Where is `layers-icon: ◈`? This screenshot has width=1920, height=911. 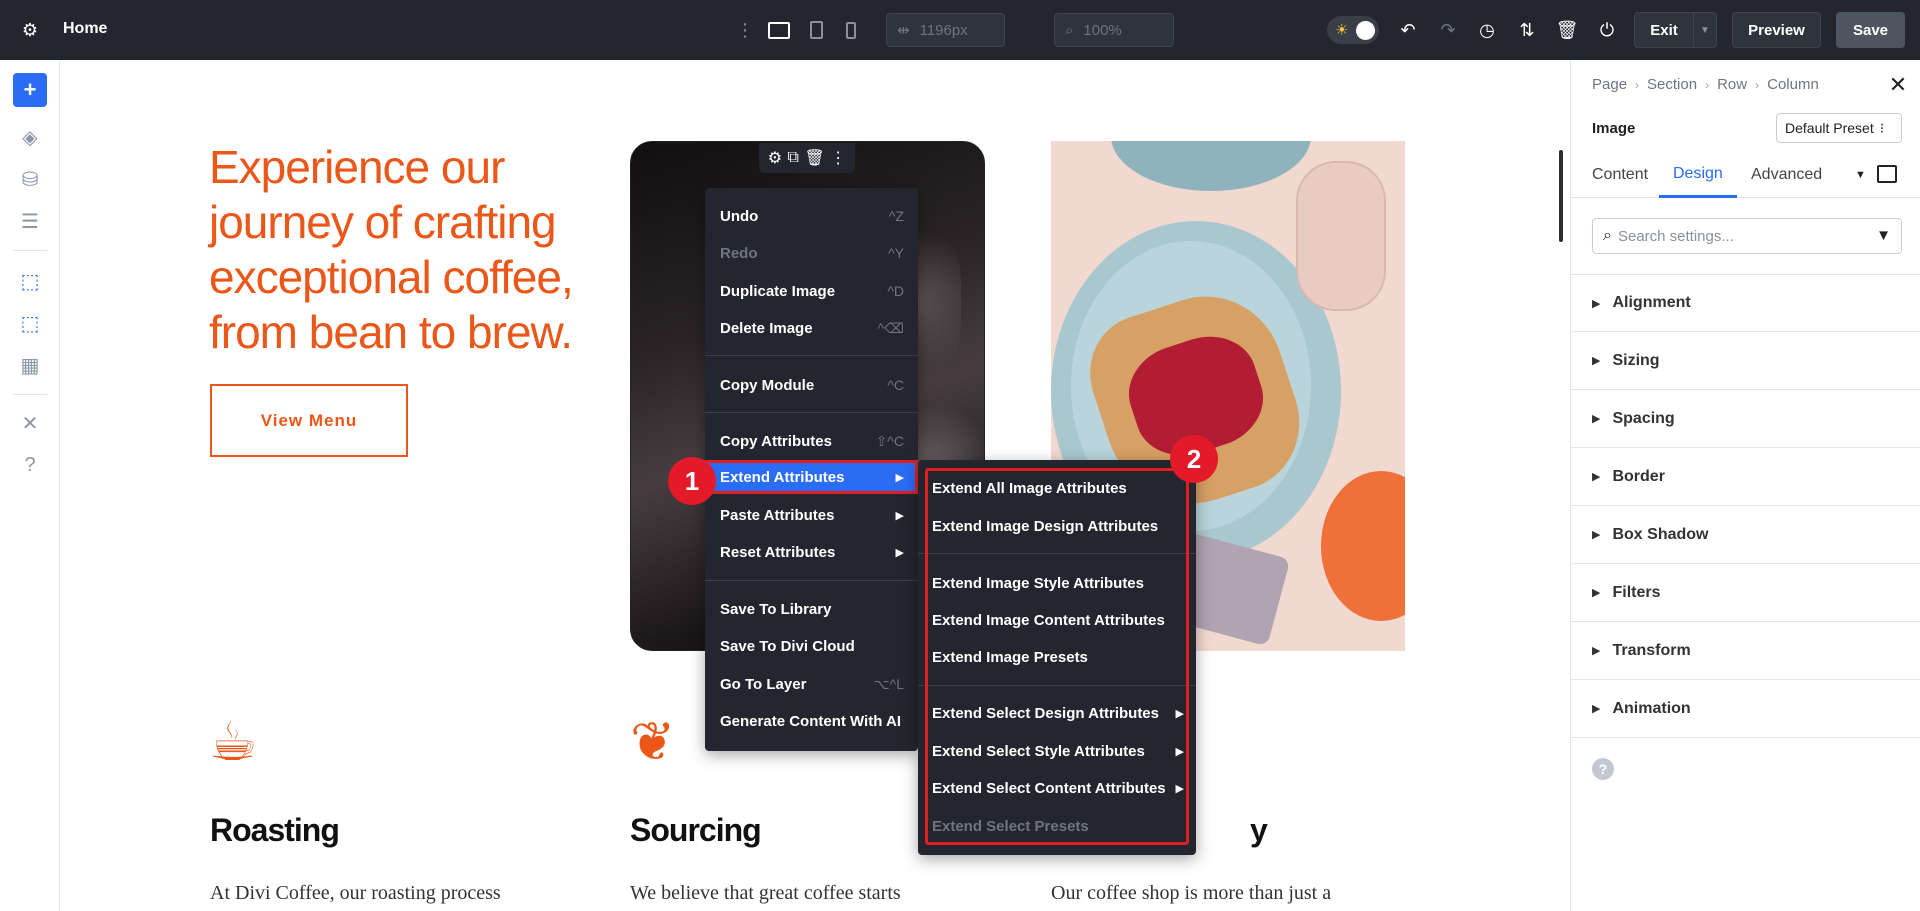 layers-icon: ◈ is located at coordinates (30, 137).